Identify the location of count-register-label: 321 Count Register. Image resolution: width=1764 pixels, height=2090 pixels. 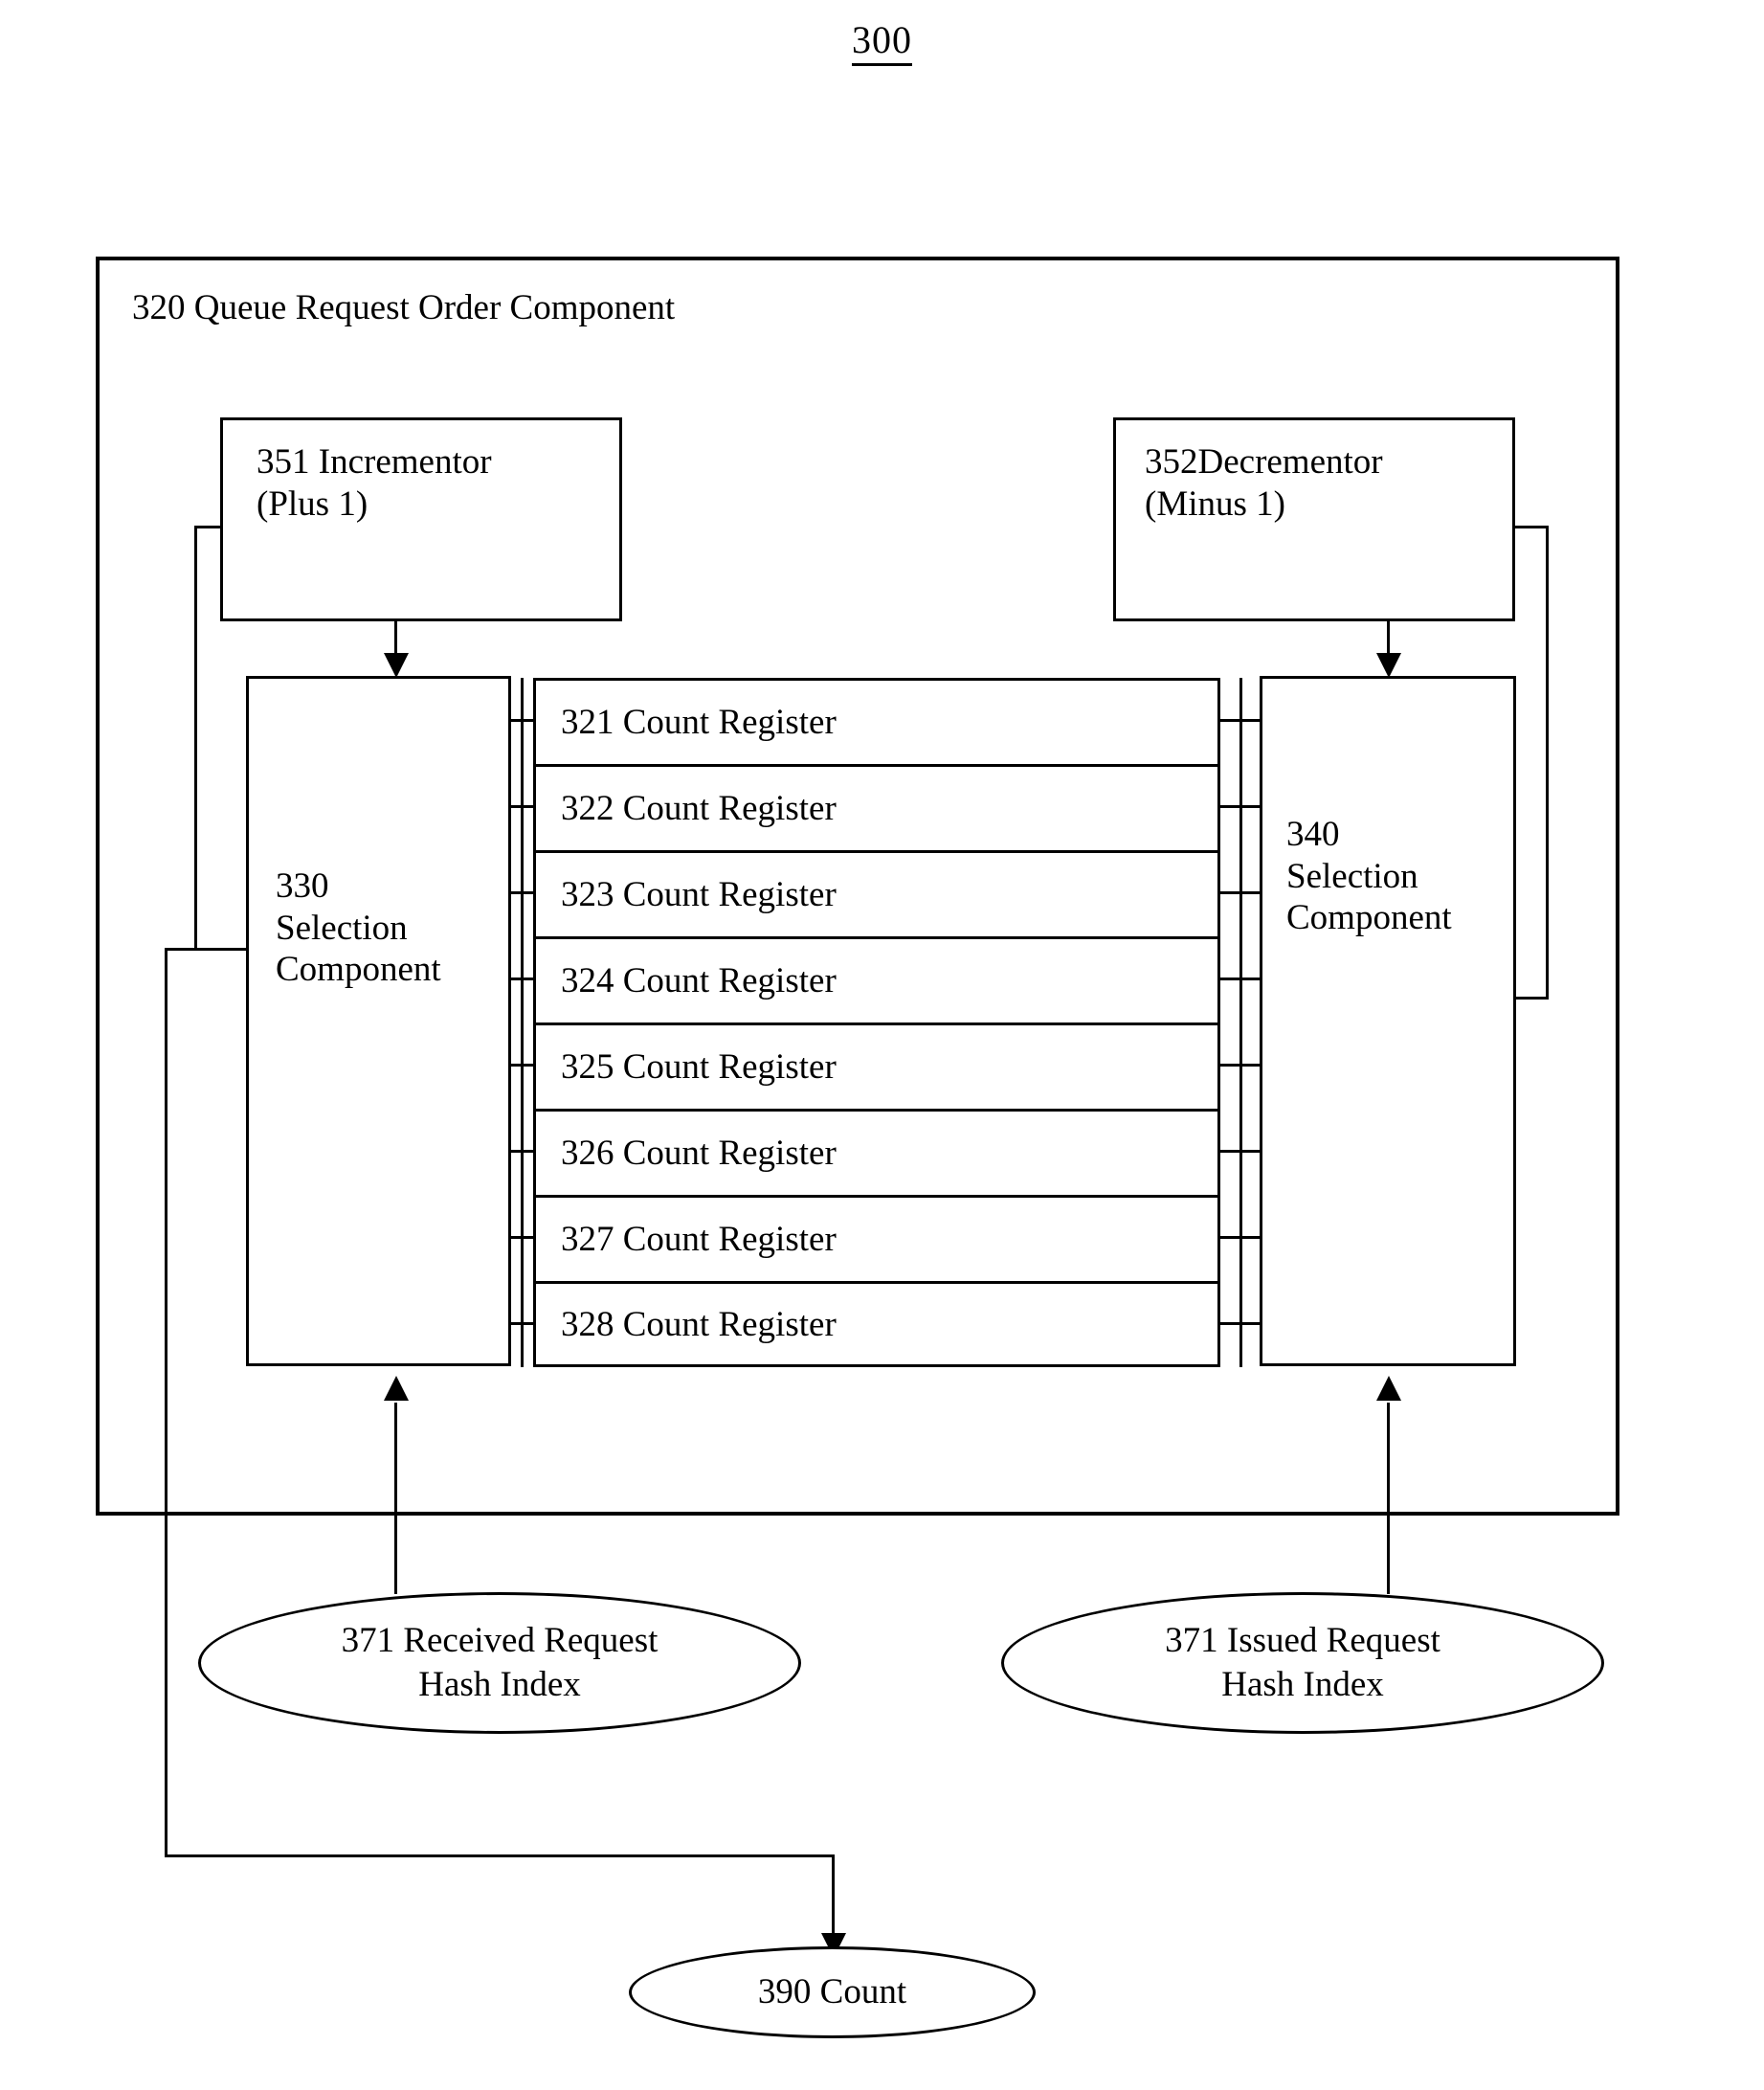
(699, 723).